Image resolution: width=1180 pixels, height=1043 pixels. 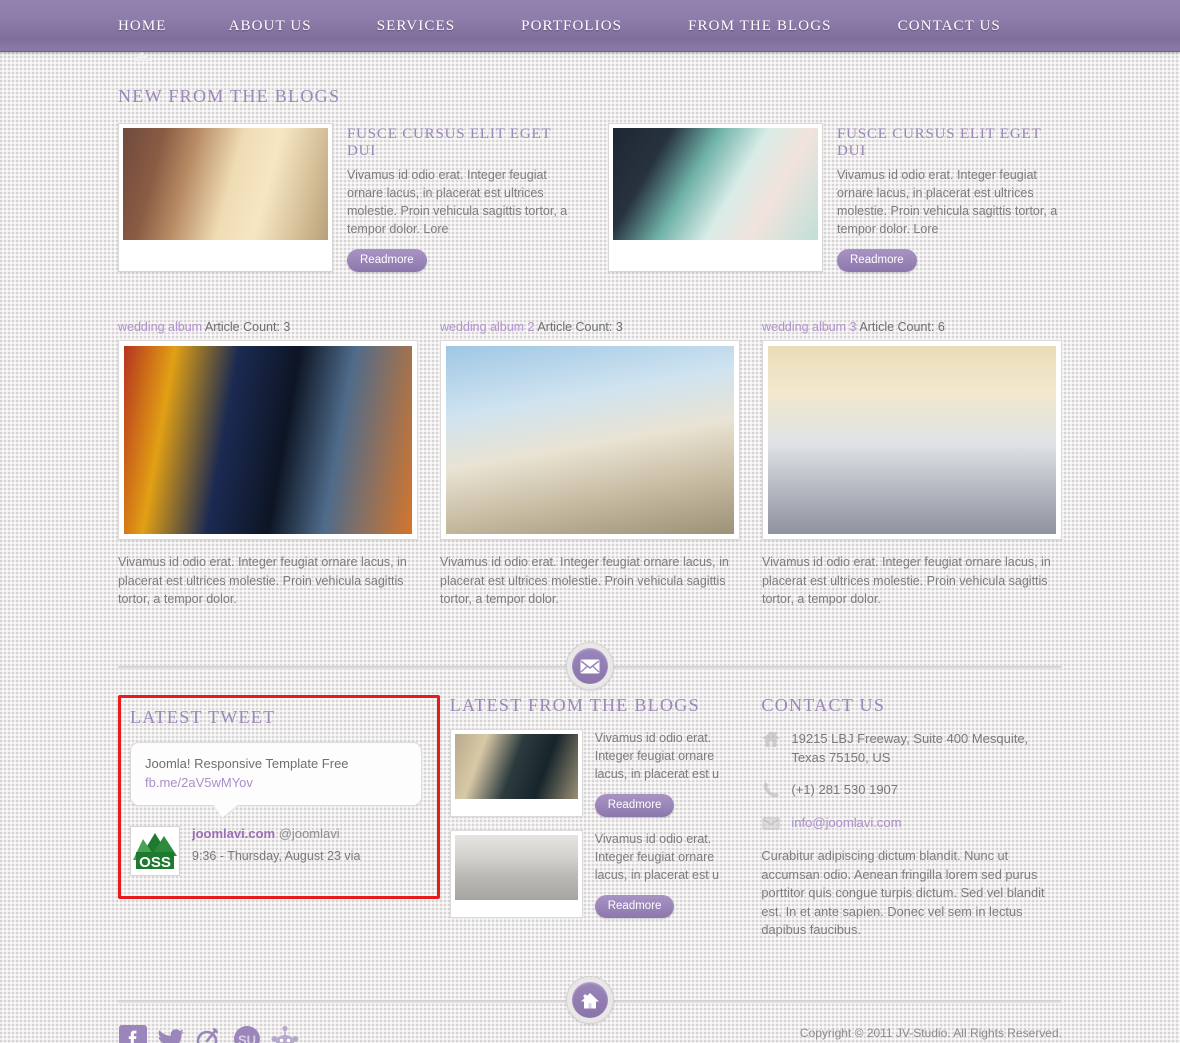 What do you see at coordinates (133, 1033) in the screenshot?
I see `facebook-icon` at bounding box center [133, 1033].